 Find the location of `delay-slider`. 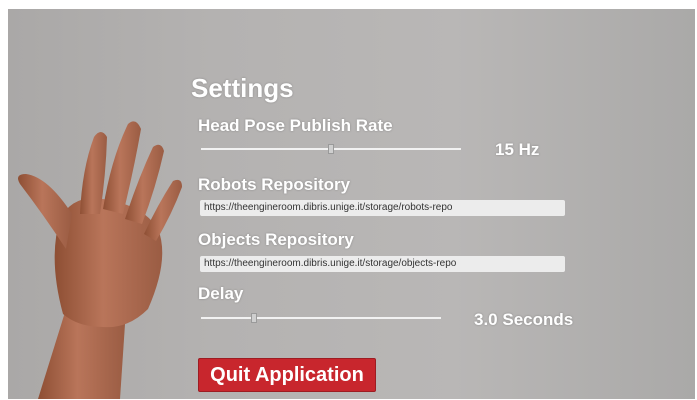

delay-slider is located at coordinates (321, 318).